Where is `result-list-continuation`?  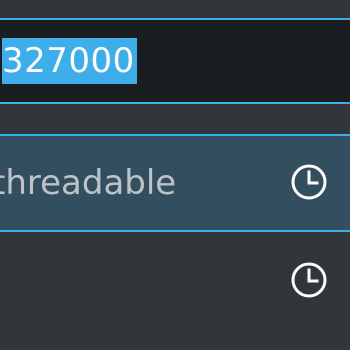 result-list-continuation is located at coordinates (175, 338).